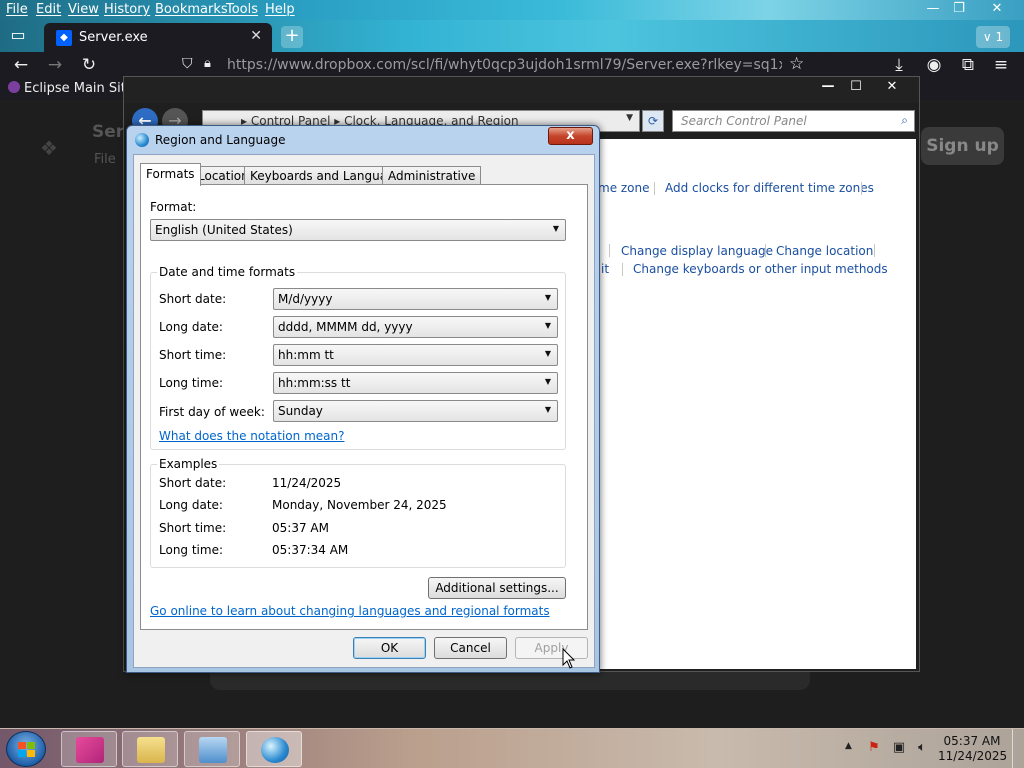 This screenshot has width=1024, height=768. Describe the element at coordinates (415, 299) in the screenshot. I see `short-date-dropdown: M/d/yyyy ▼` at that location.